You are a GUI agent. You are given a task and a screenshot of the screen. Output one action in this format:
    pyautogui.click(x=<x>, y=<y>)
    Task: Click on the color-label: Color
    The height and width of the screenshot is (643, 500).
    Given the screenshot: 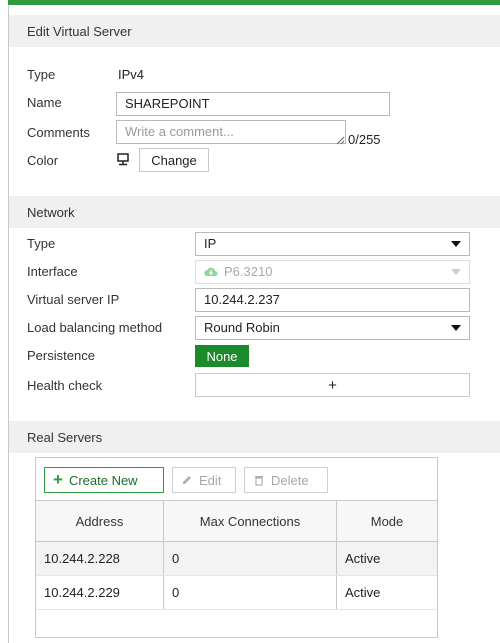 What is the action you would take?
    pyautogui.click(x=43, y=160)
    